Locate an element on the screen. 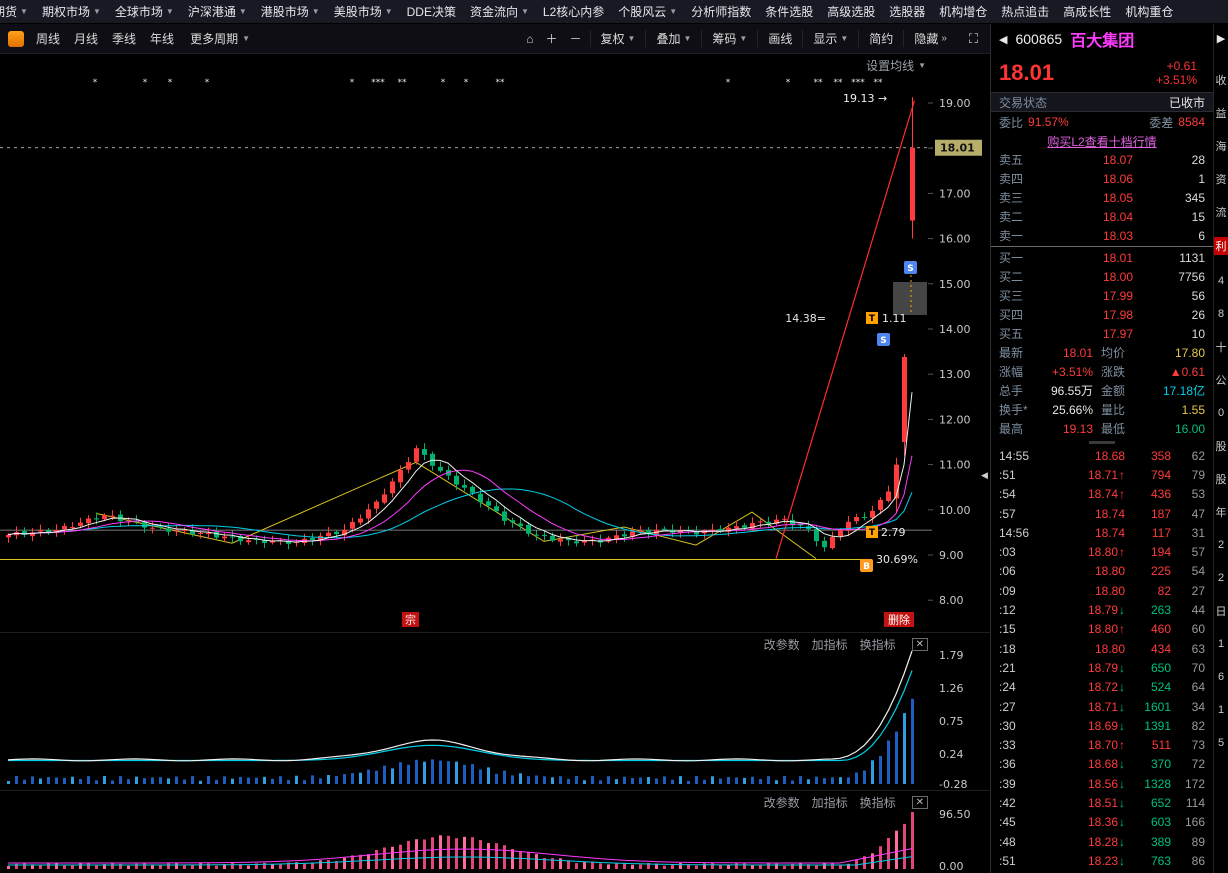  menu-item-1: 期权市场 ▼ is located at coordinates (71, 11).